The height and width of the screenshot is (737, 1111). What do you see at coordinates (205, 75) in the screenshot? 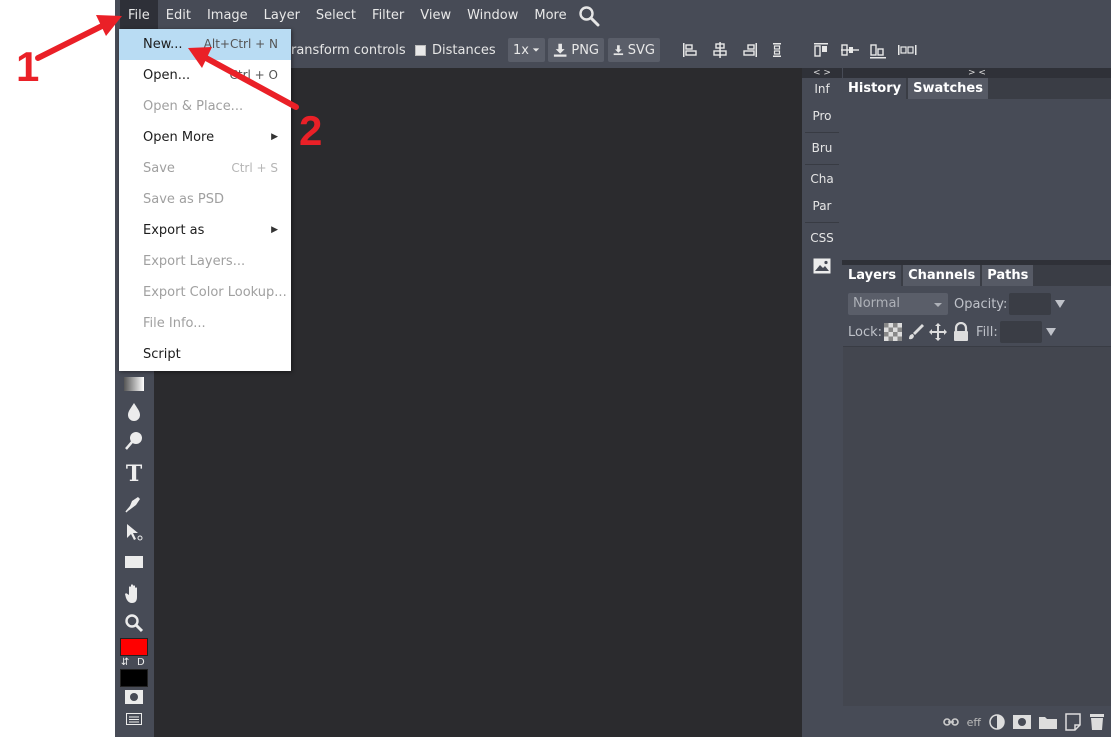
I see `menu-item-open: Open... Ctrl + O` at bounding box center [205, 75].